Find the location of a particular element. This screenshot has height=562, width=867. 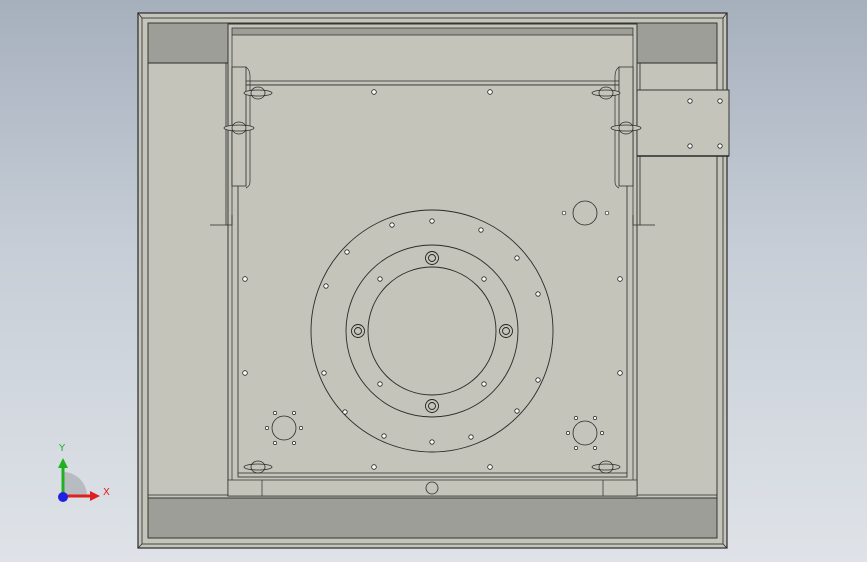

triad-y-label: Y is located at coordinates (62, 448).